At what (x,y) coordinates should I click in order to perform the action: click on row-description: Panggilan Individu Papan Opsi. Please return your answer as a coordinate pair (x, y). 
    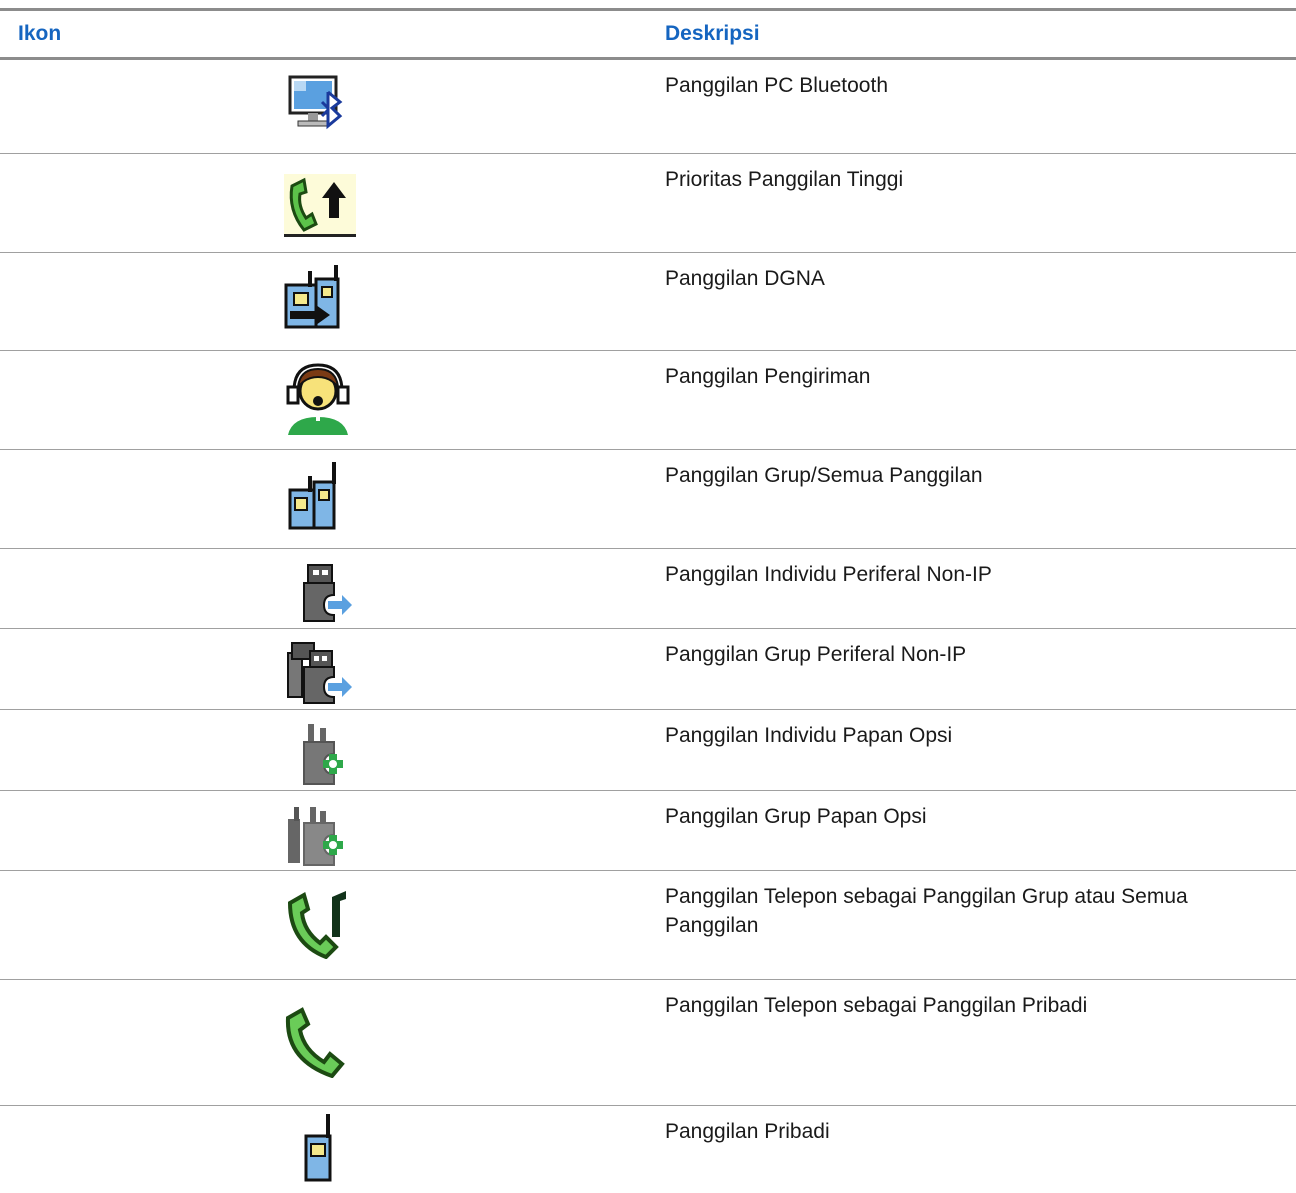
    Looking at the image, I should click on (809, 735).